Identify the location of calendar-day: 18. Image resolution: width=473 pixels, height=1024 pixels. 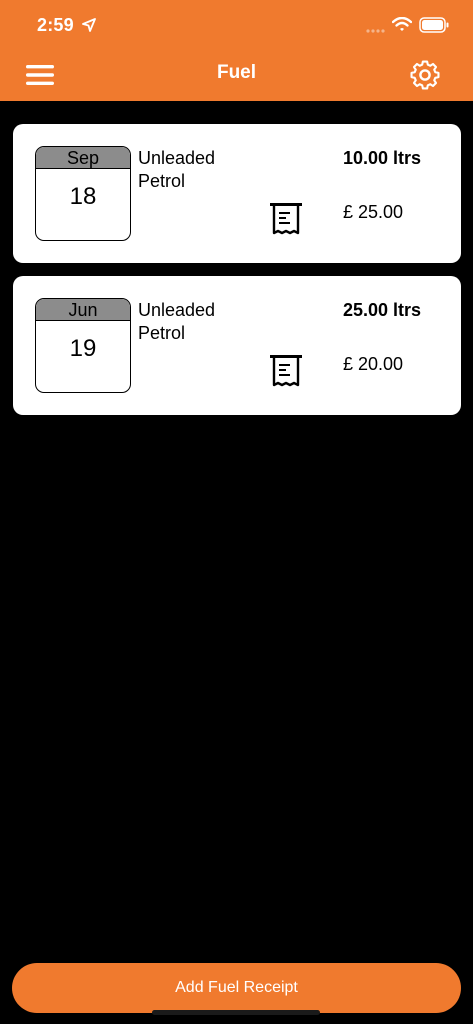
(83, 196).